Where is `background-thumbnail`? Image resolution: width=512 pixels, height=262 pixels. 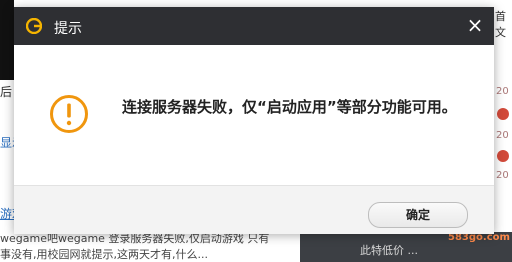 background-thumbnail is located at coordinates (7, 40).